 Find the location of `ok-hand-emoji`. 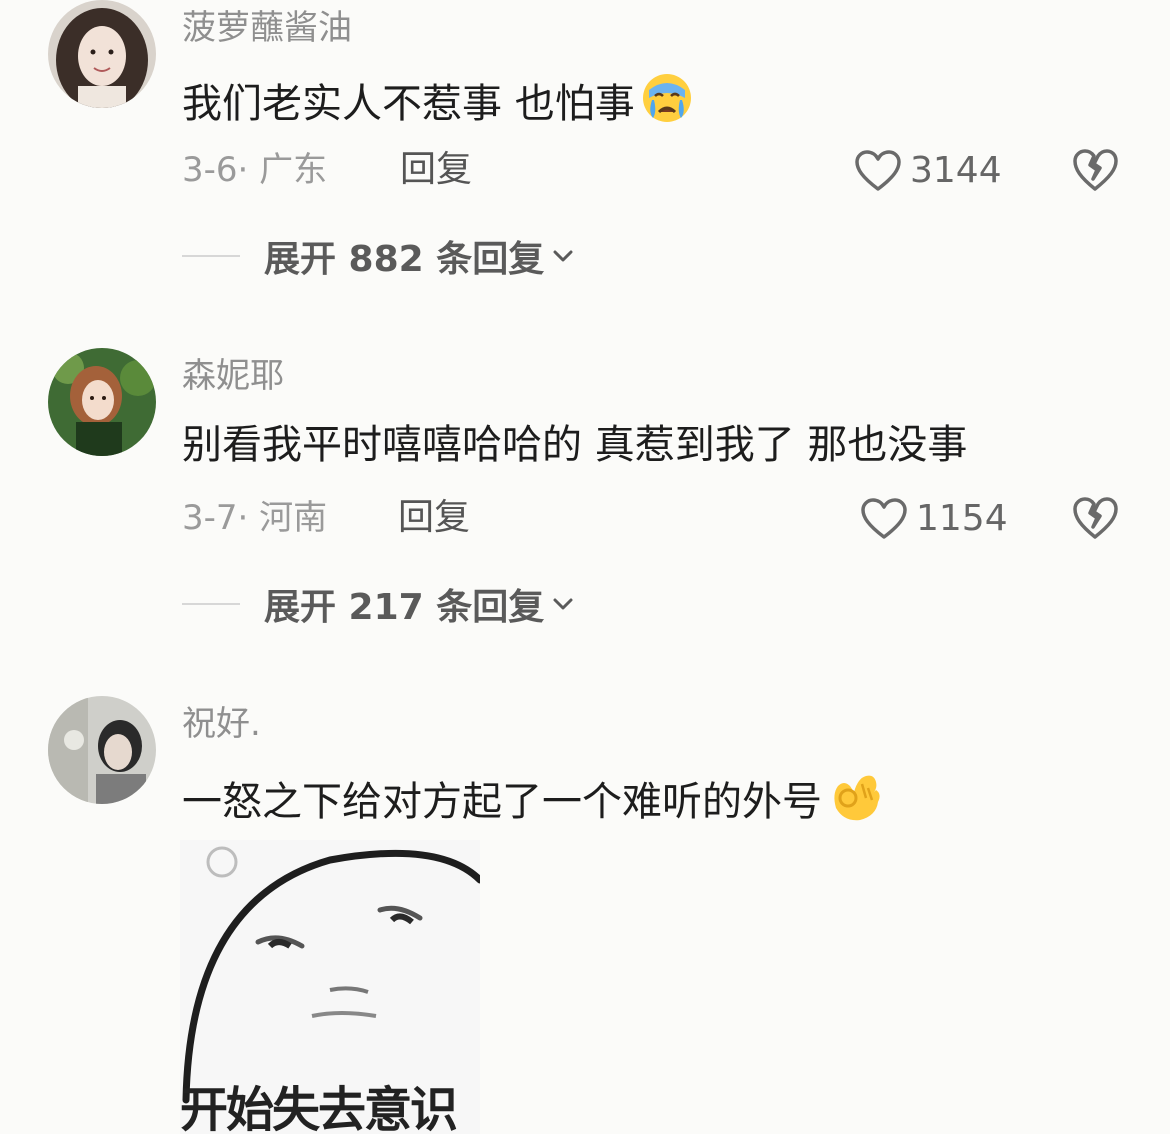

ok-hand-emoji is located at coordinates (855, 802).